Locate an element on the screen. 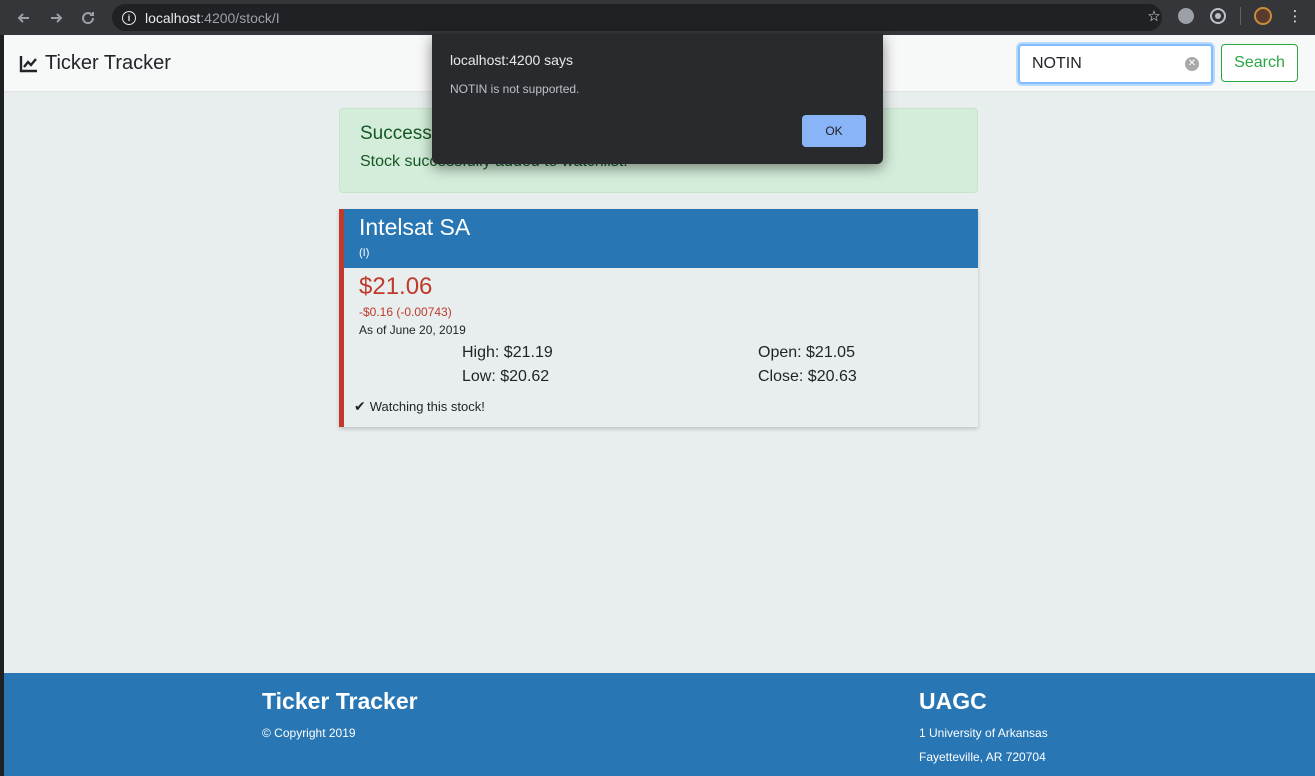 The width and height of the screenshot is (1315, 776). stock-card-header: Intelsat SA (I) is located at coordinates (661, 238).